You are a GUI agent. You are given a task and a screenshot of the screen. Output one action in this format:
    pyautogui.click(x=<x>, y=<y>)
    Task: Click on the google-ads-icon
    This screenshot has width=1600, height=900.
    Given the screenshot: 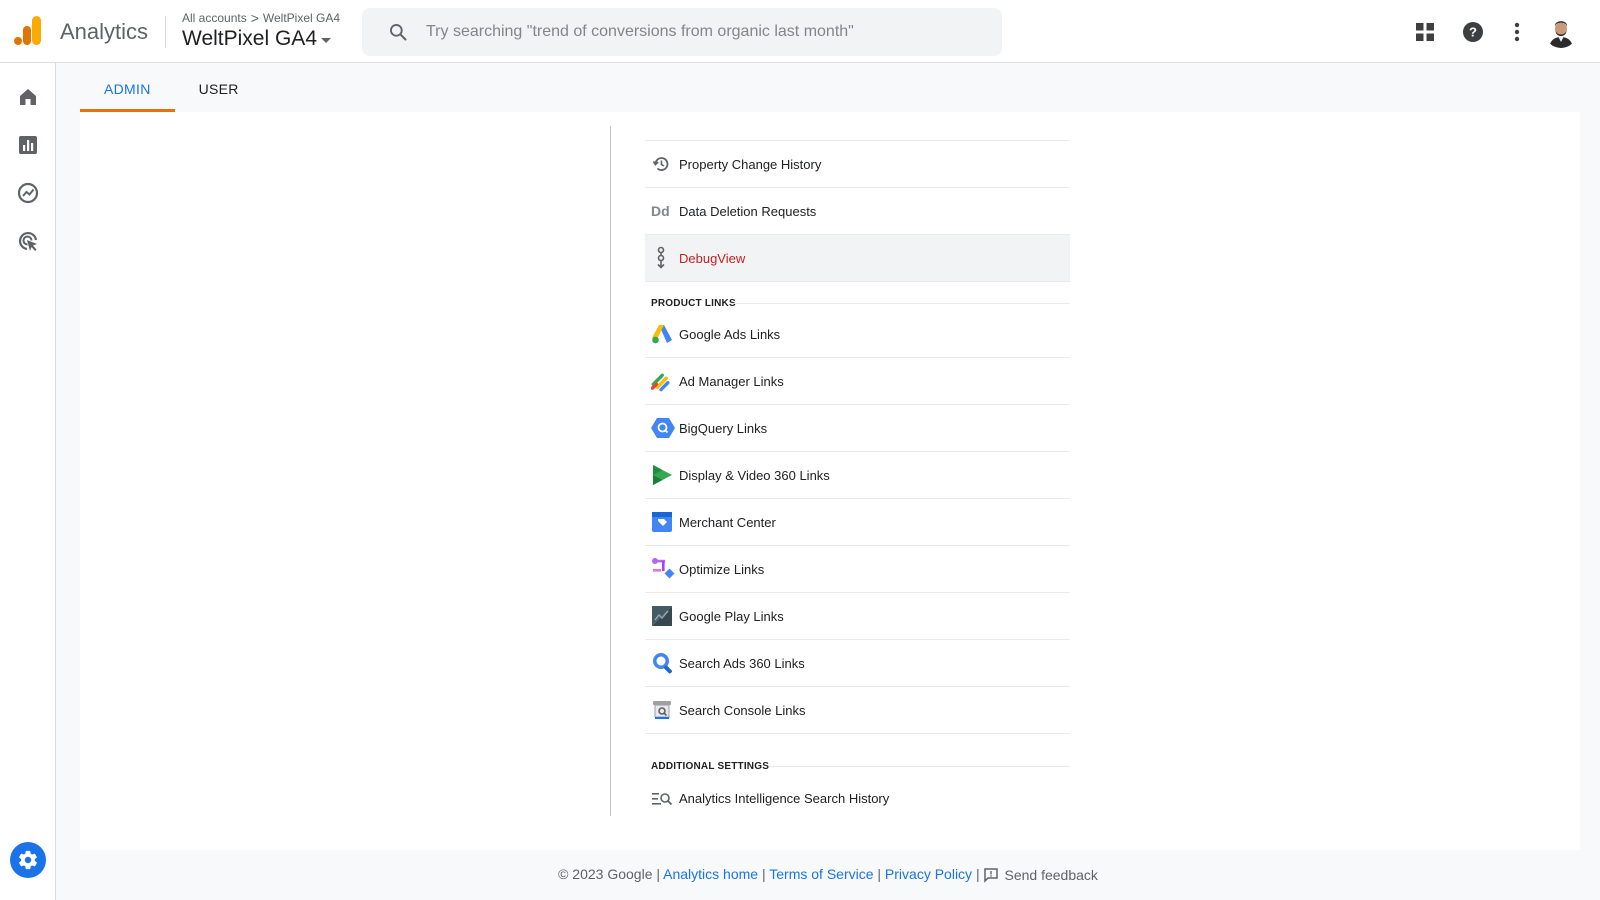 What is the action you would take?
    pyautogui.click(x=662, y=334)
    